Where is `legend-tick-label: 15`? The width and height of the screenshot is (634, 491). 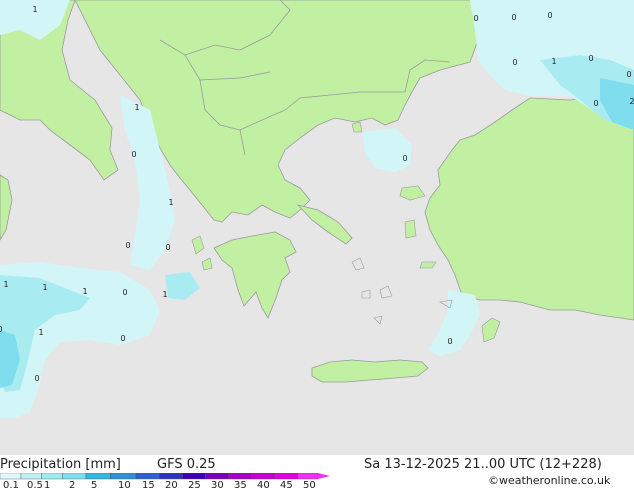 legend-tick-label: 15 is located at coordinates (148, 485).